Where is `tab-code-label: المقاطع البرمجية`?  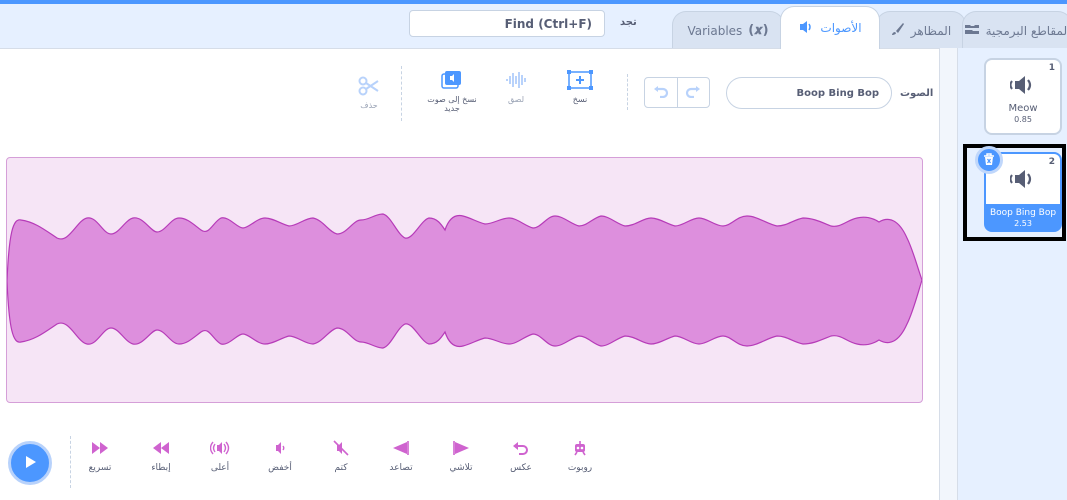
tab-code-label: المقاطع البرمجية is located at coordinates (1026, 30).